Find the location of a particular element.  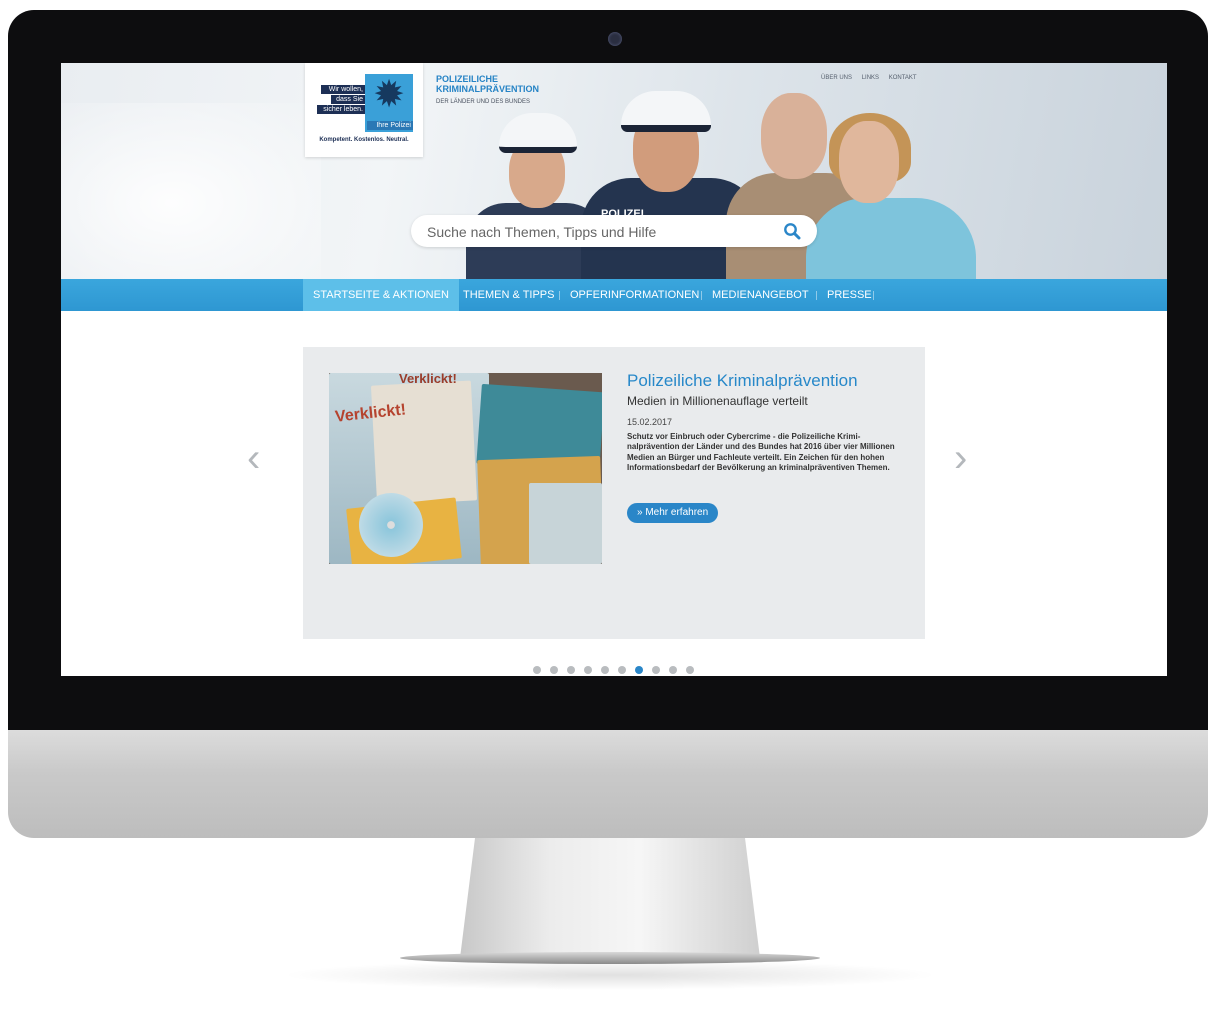

cd-disc-icon is located at coordinates (391, 525).